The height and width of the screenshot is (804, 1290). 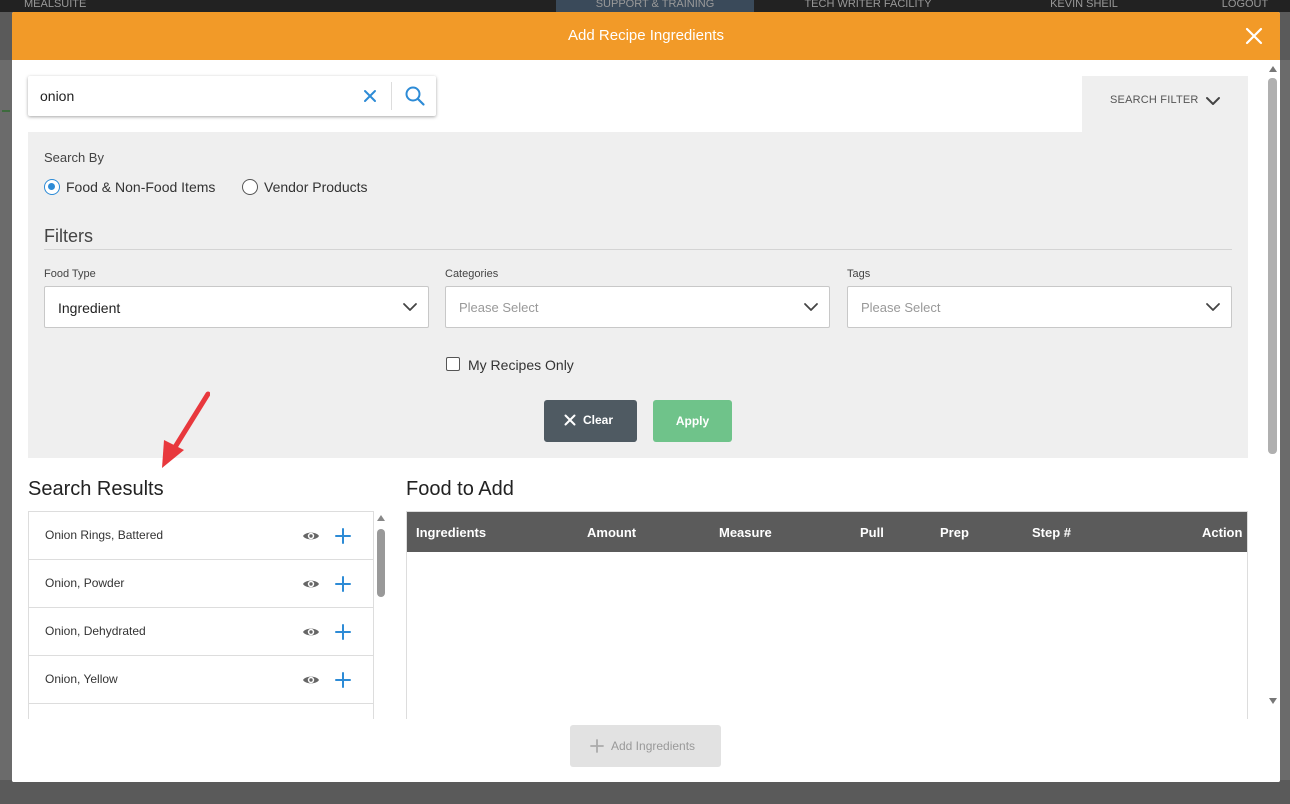 I want to click on search-icon, so click(x=415, y=96).